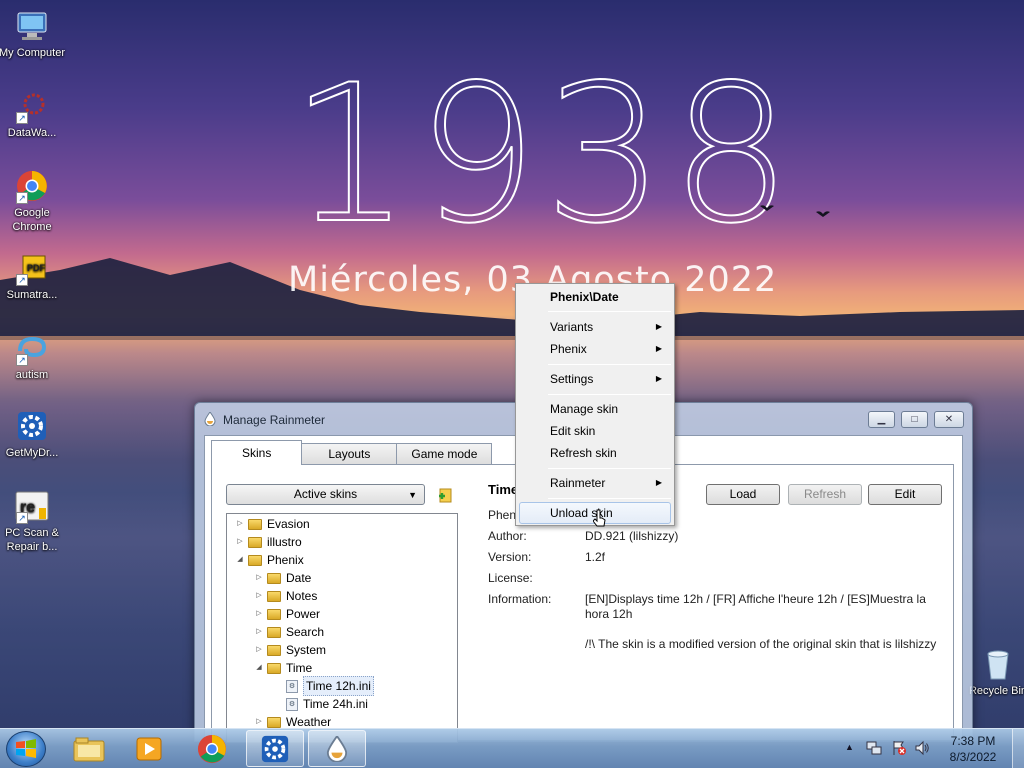  What do you see at coordinates (26, 749) in the screenshot?
I see `start-button` at bounding box center [26, 749].